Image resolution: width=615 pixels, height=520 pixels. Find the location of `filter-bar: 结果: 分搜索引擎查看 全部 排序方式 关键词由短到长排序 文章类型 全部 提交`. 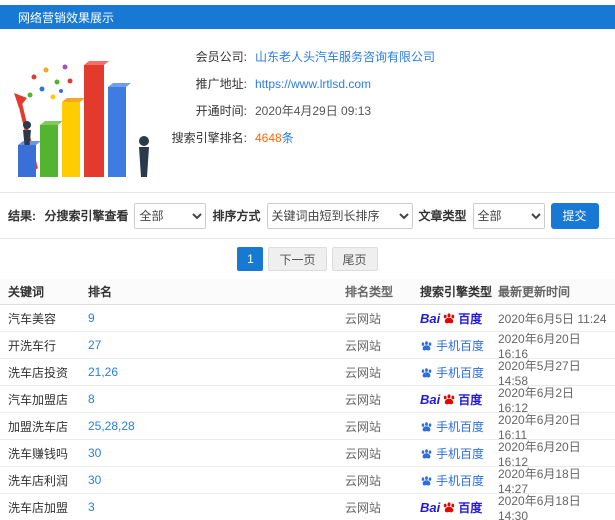

filter-bar: 结果: 分搜索引擎查看 全部 排序方式 关键词由短到长排序 文章类型 全部 提交 is located at coordinates (307, 216).